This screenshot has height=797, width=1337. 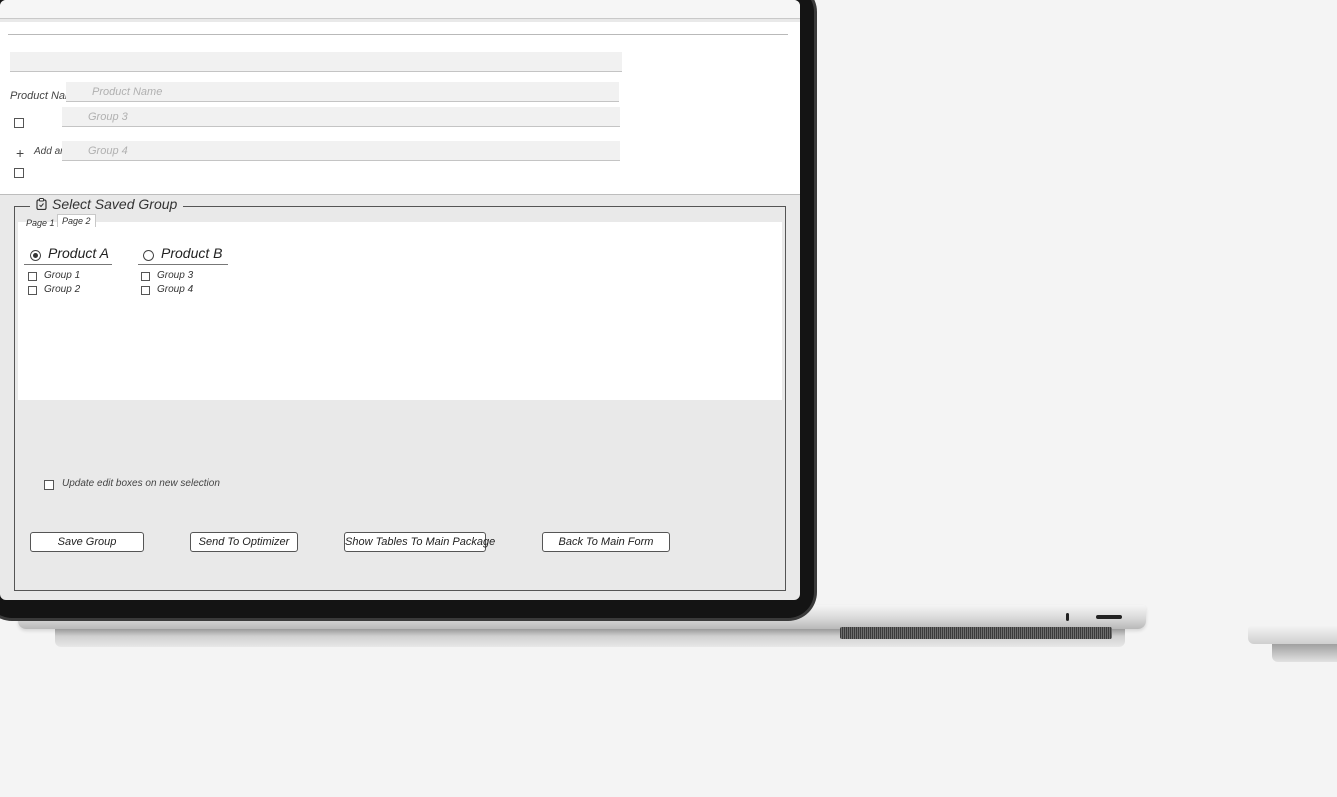 I want to click on window-top-strip, so click(x=400, y=9).